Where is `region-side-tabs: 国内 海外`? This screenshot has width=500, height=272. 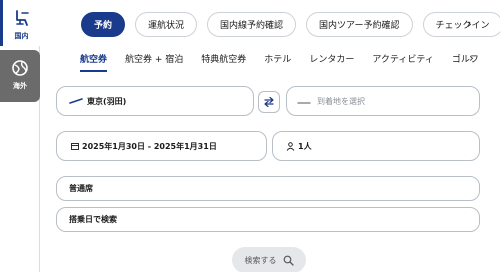
region-side-tabs: 国内 海外 is located at coordinates (20, 136).